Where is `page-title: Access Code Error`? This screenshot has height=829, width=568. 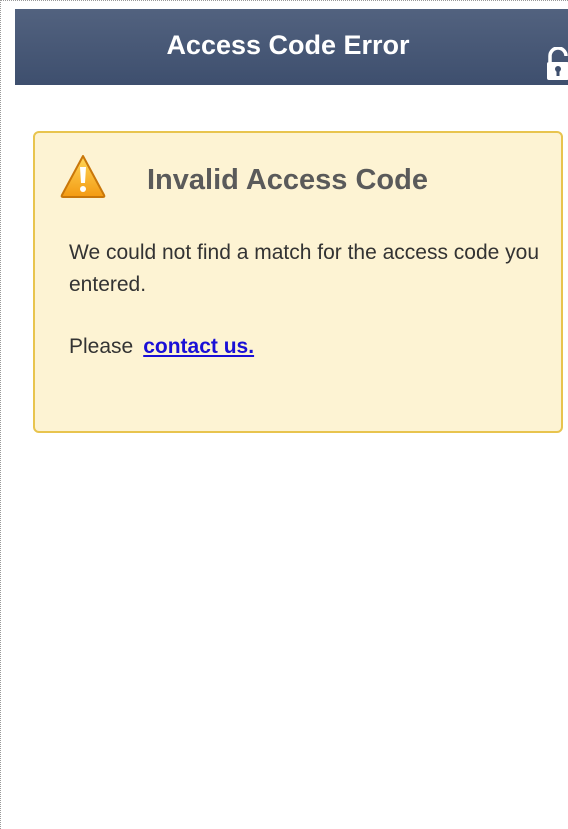
page-title: Access Code Error is located at coordinates (288, 45).